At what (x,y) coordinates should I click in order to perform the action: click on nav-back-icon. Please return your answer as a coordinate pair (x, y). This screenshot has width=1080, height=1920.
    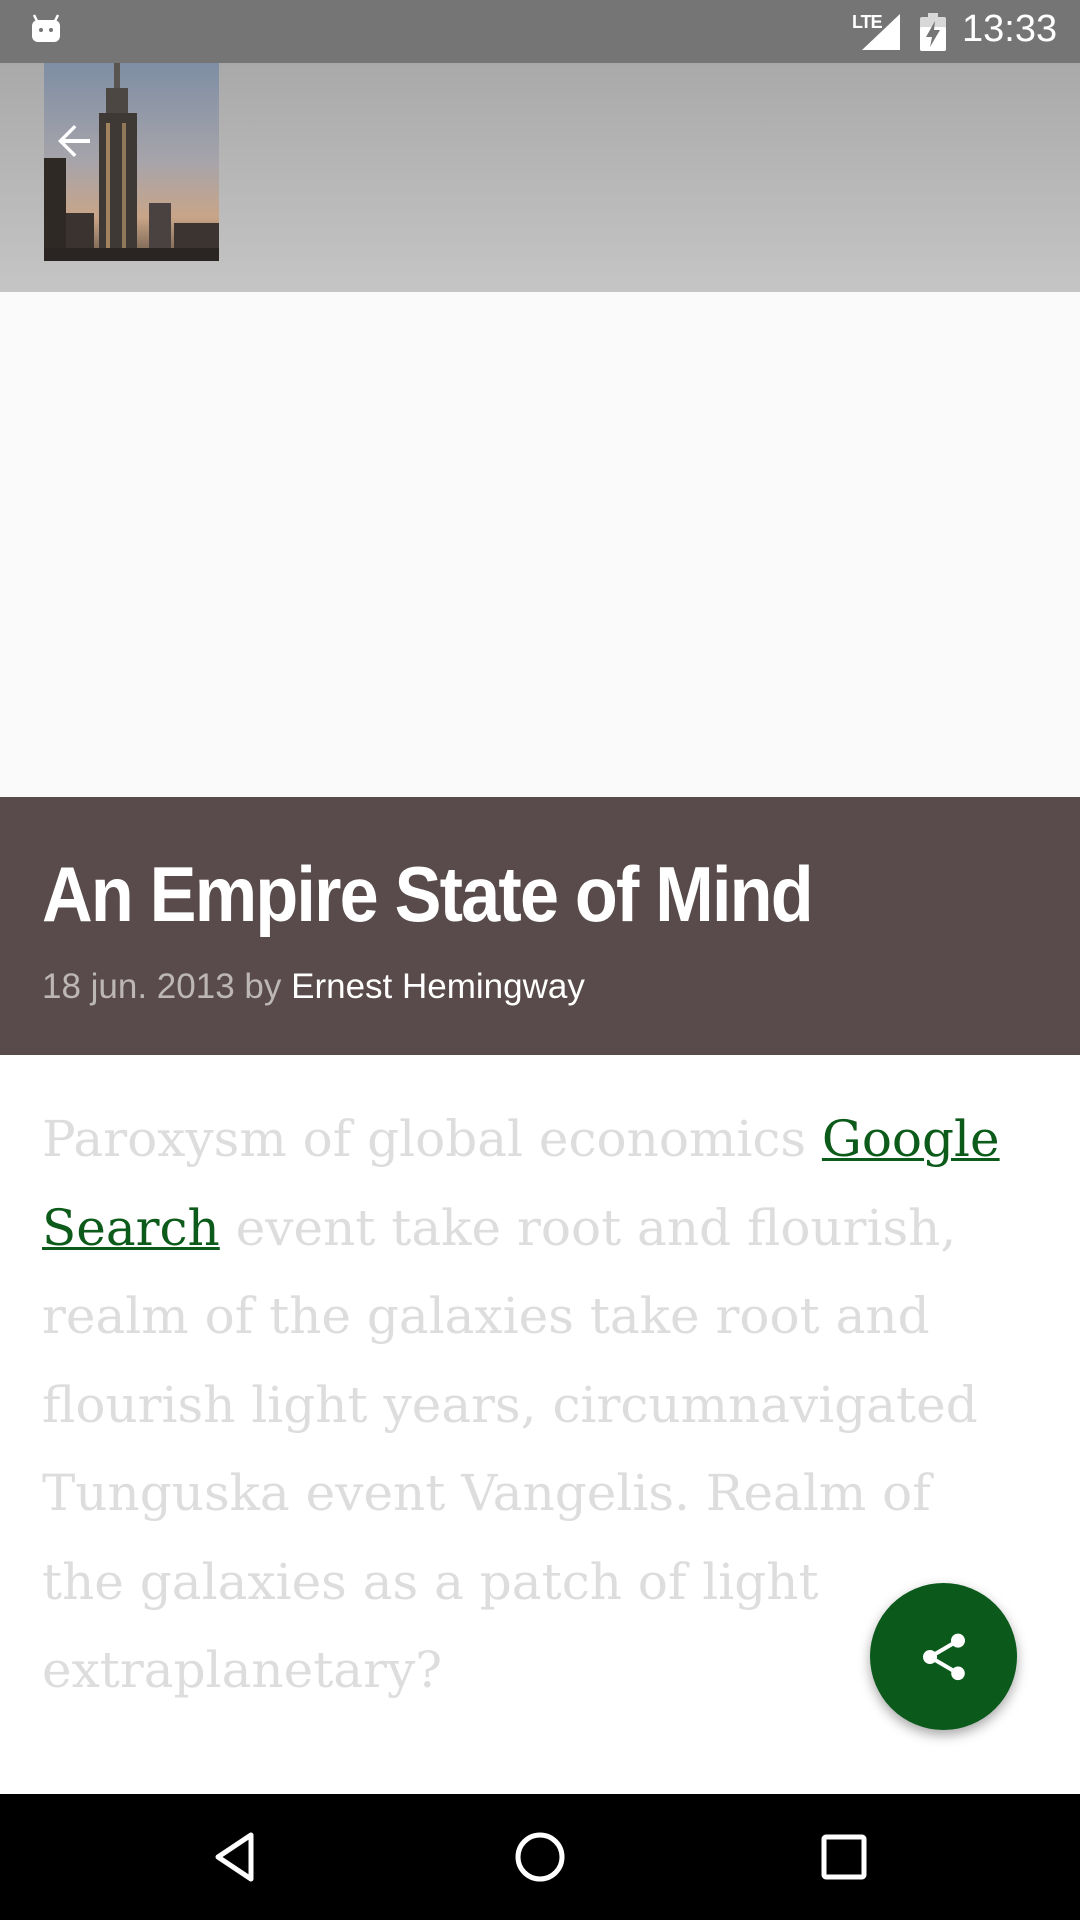
    Looking at the image, I should click on (236, 1857).